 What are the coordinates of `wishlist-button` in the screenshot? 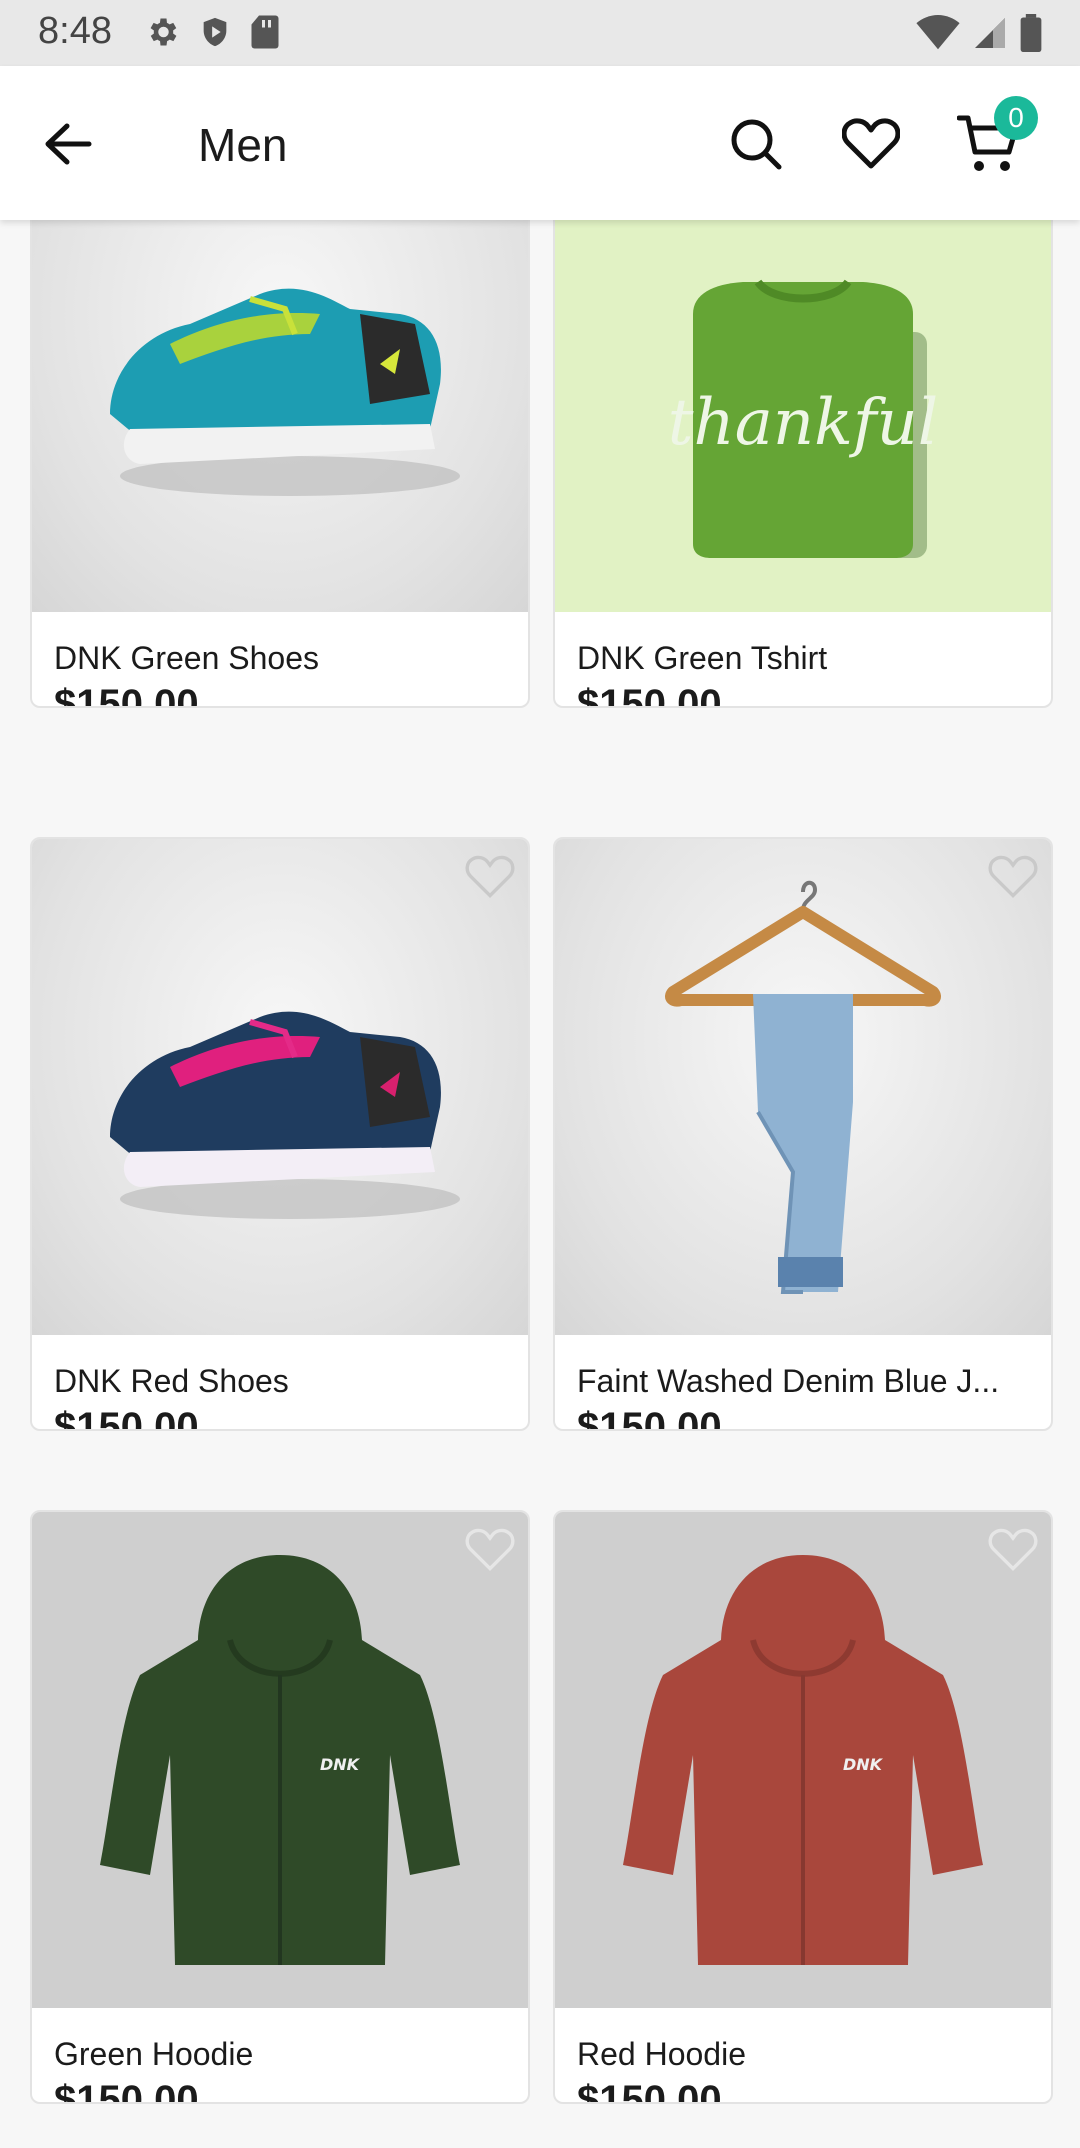 It's located at (871, 144).